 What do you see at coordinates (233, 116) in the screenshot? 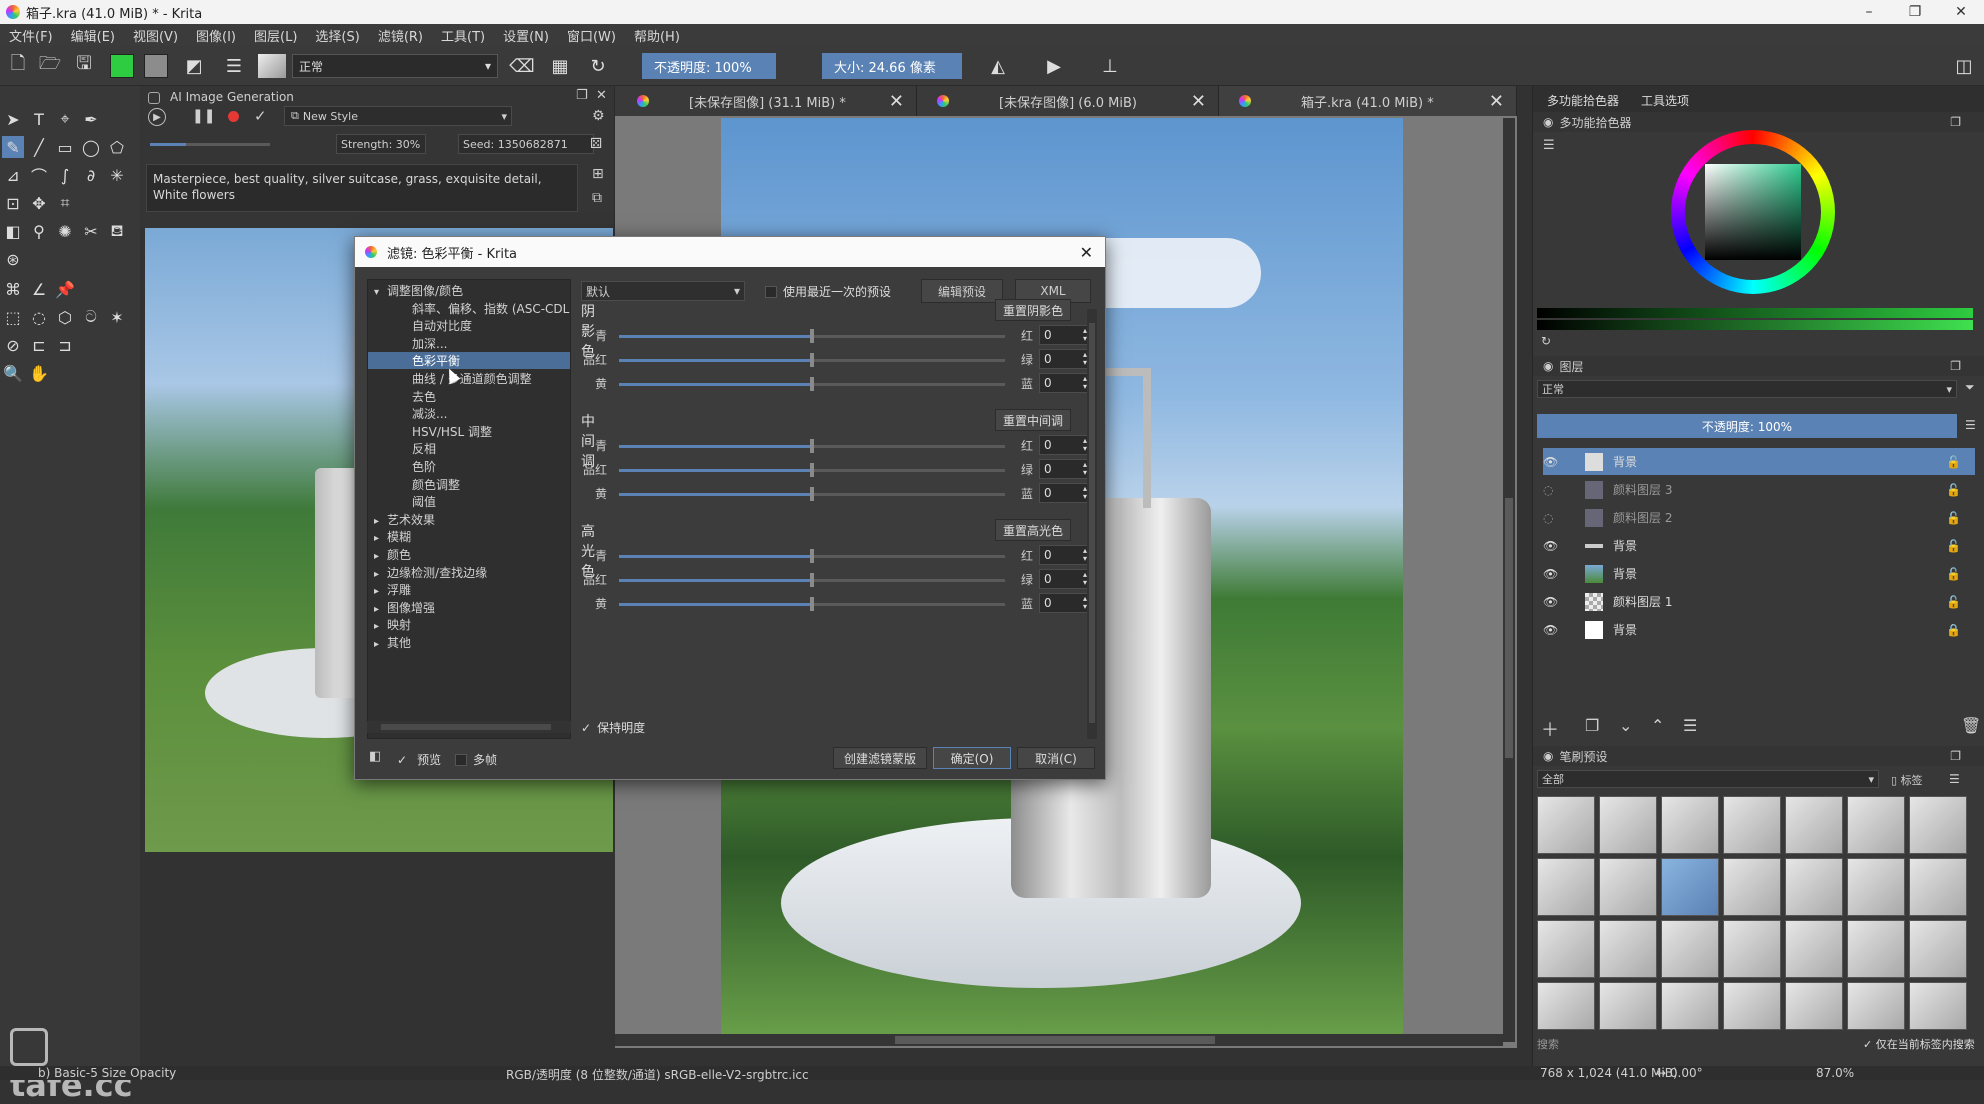
I see `record-icon` at bounding box center [233, 116].